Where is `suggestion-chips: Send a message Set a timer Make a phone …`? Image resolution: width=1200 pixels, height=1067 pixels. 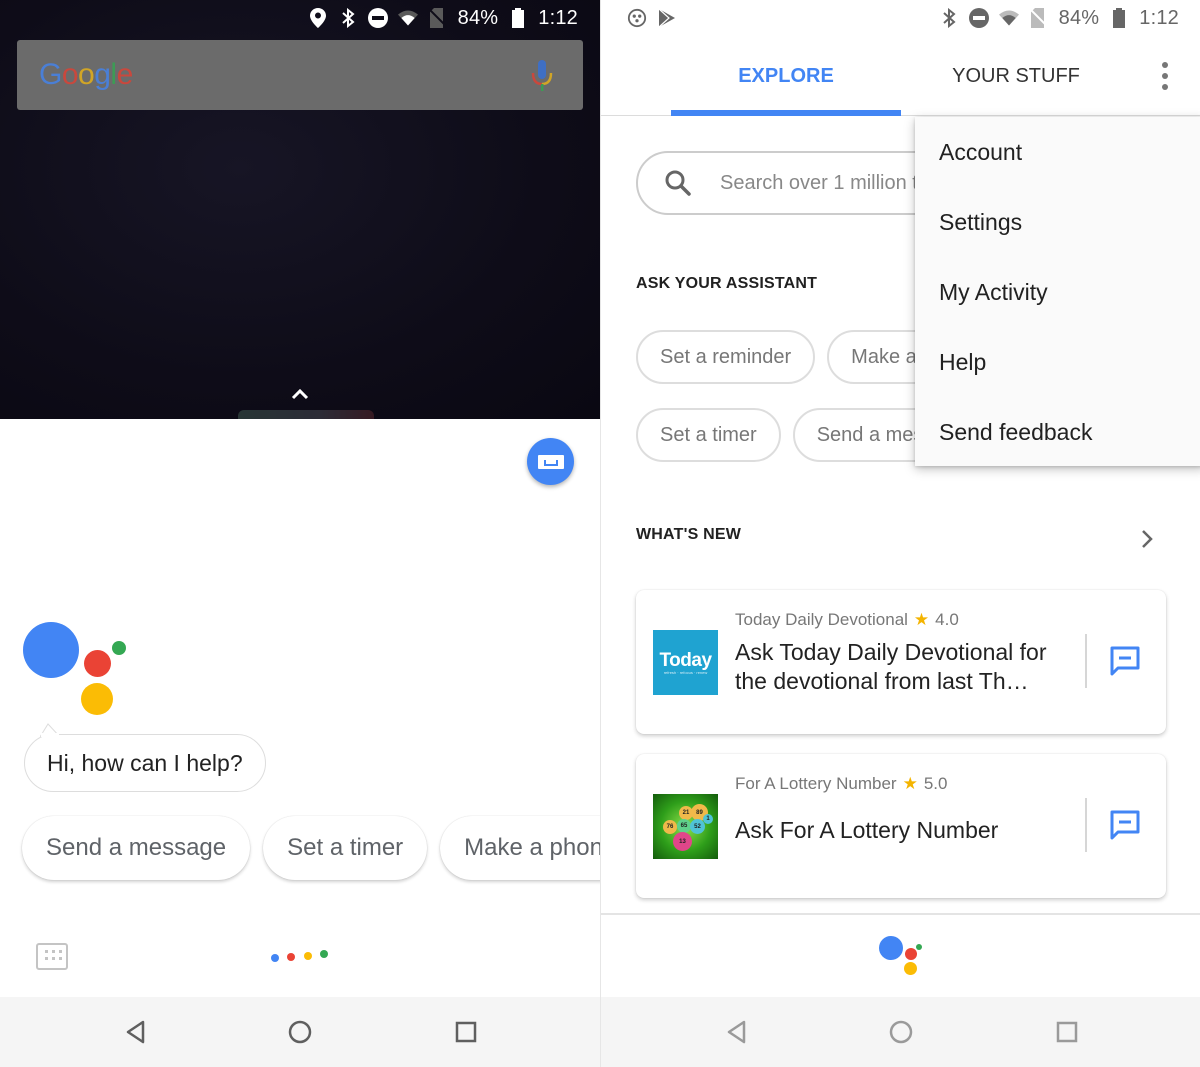 suggestion-chips: Send a message Set a timer Make a phone … is located at coordinates (311, 848).